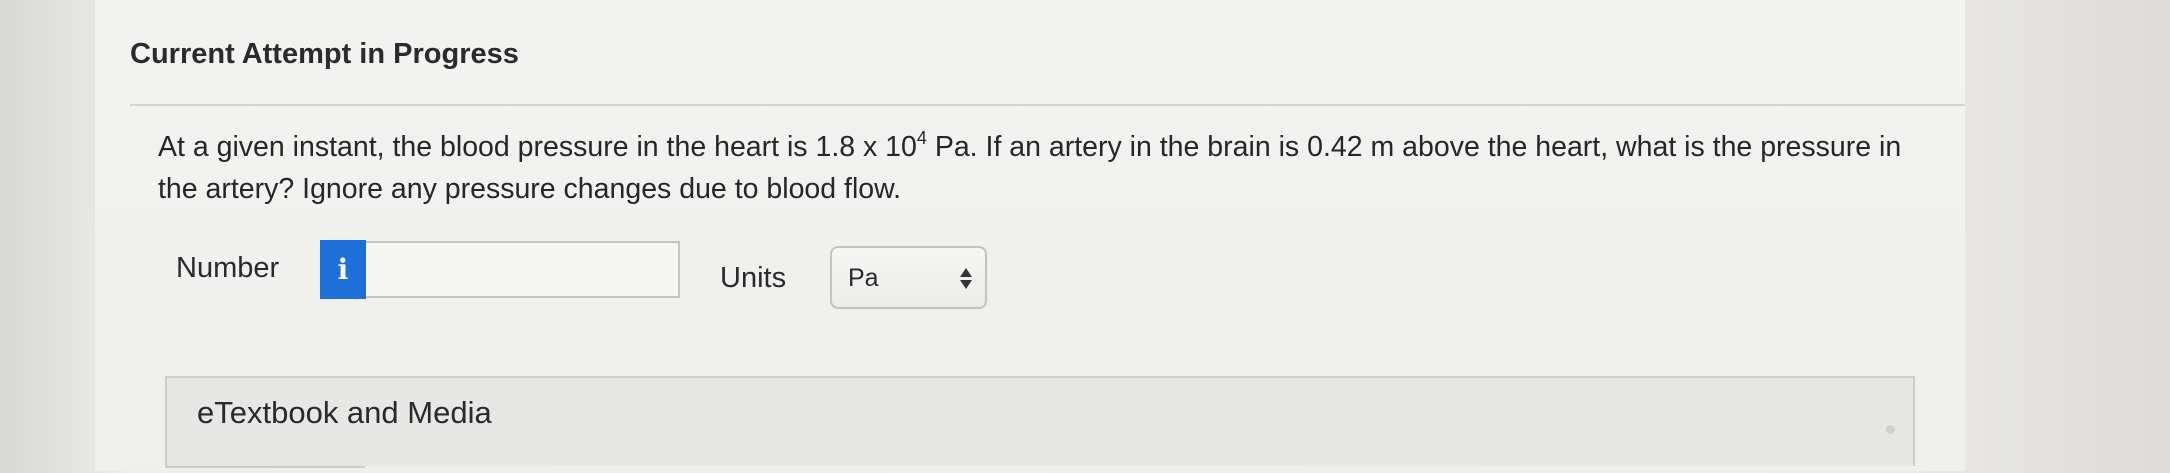  I want to click on next-section-edge, so click(265, 469).